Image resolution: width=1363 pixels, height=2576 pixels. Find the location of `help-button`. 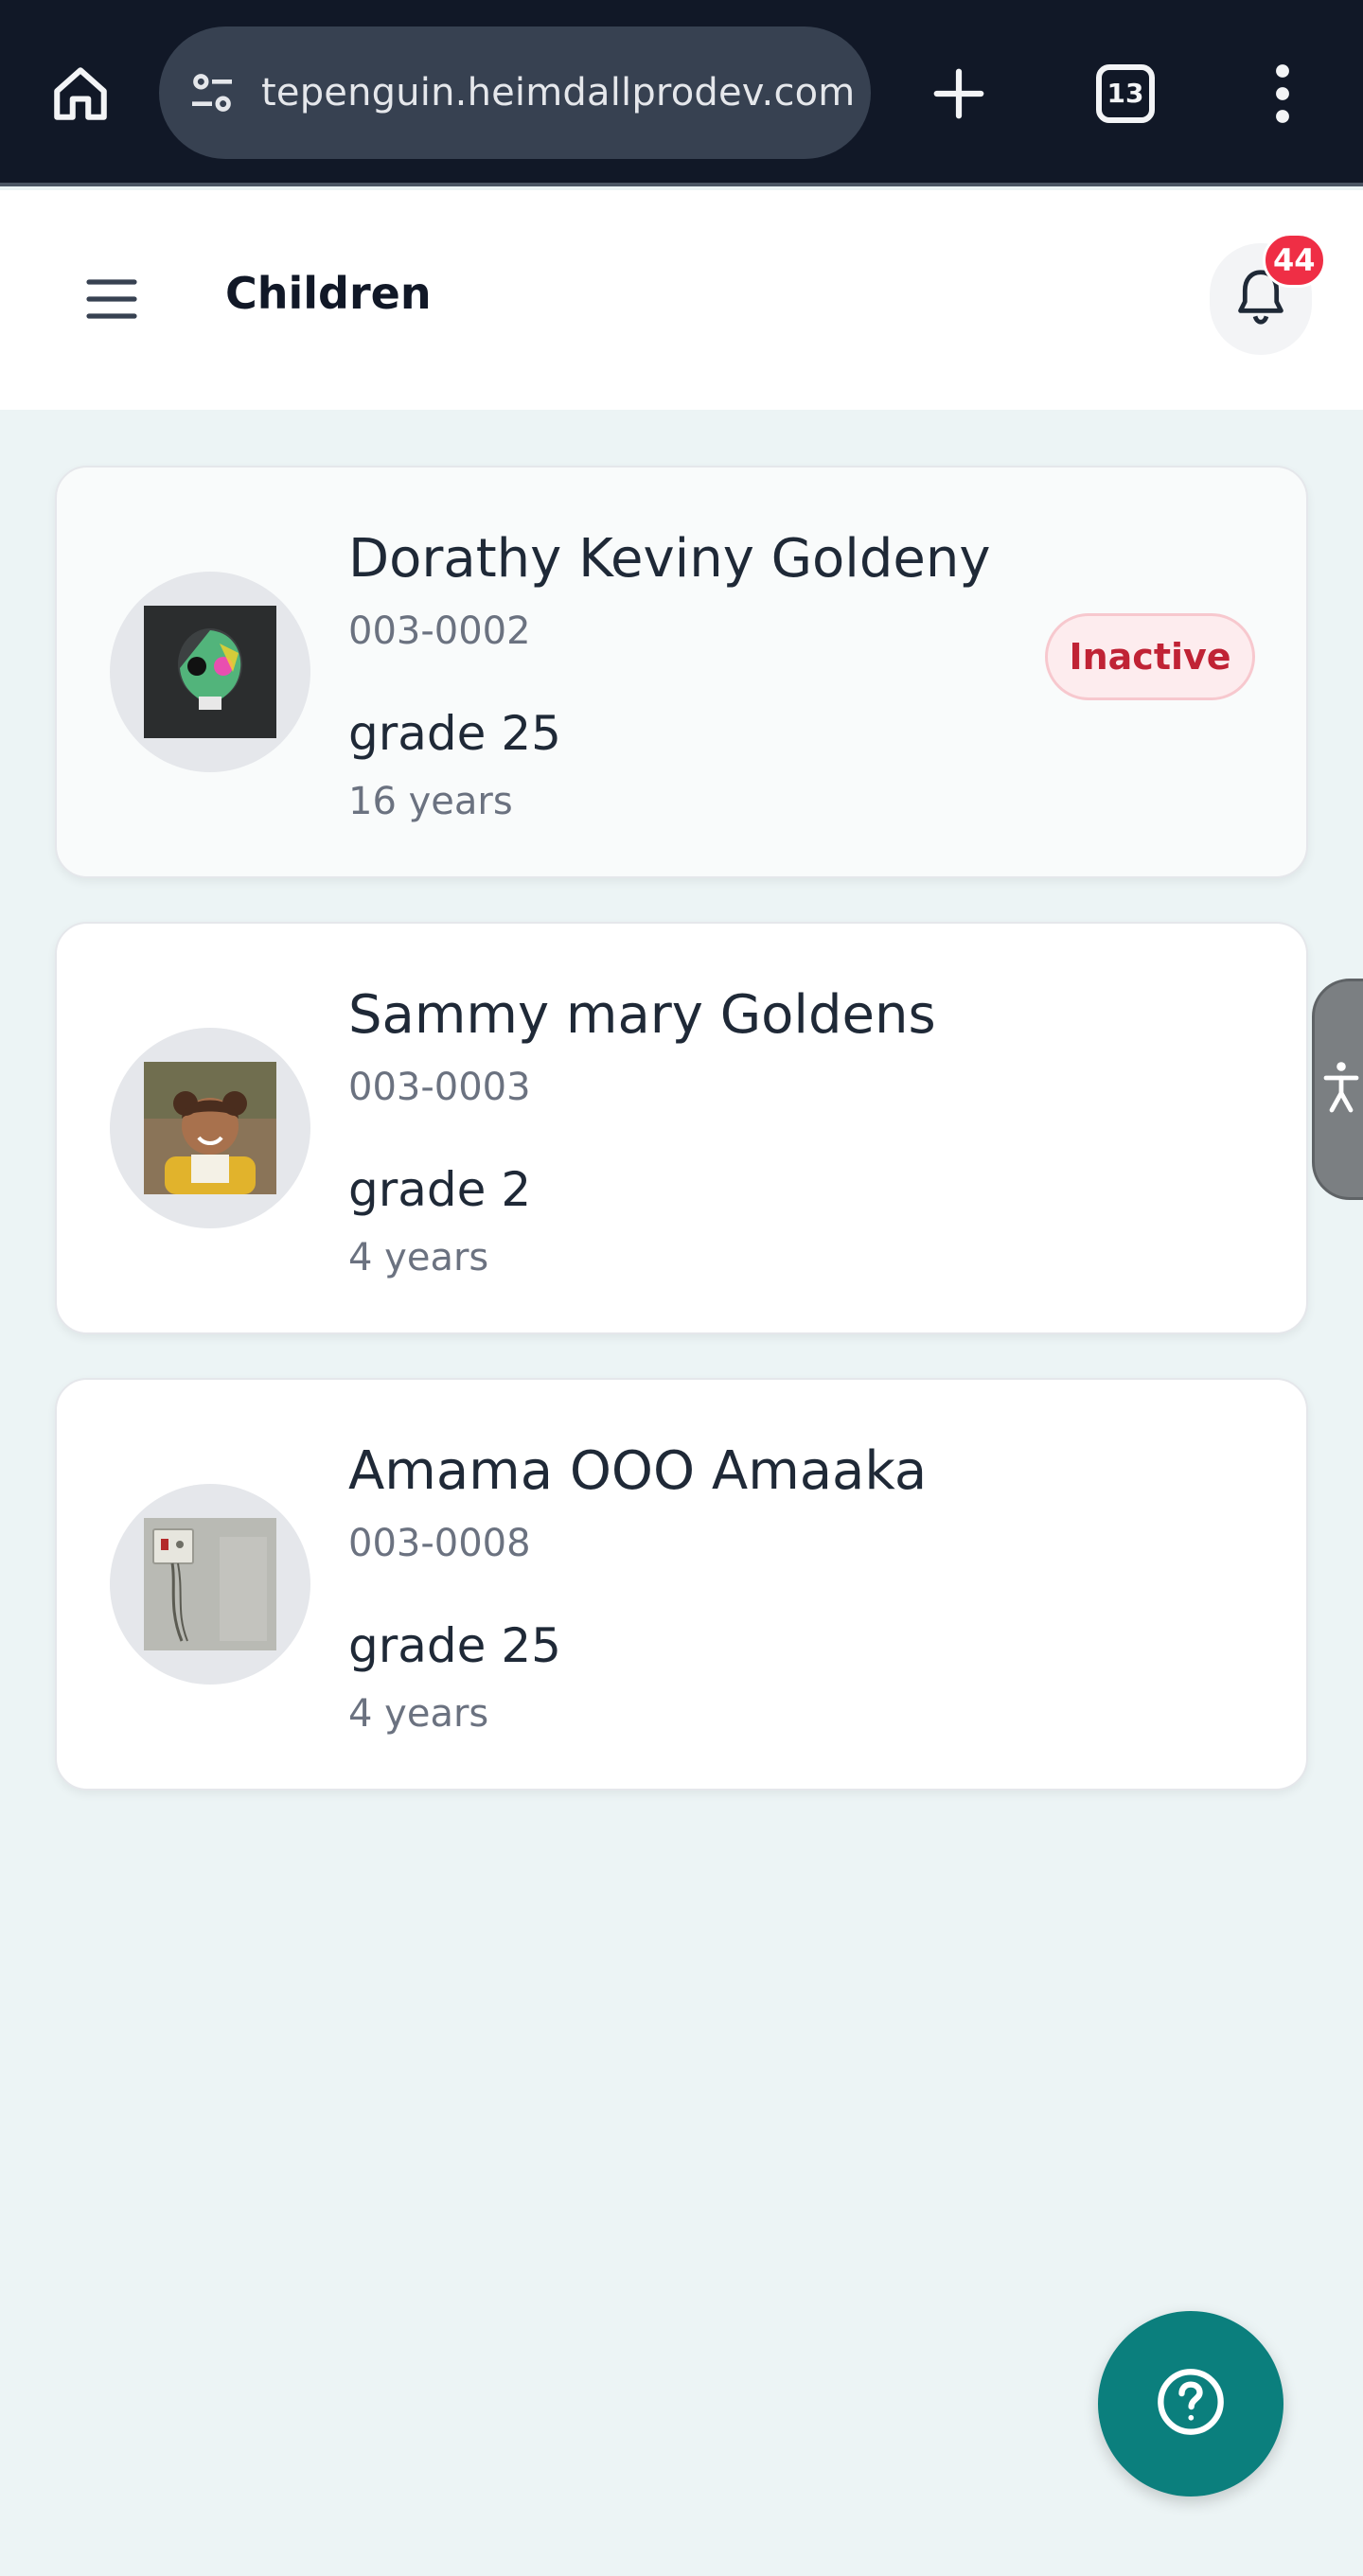

help-button is located at coordinates (1190, 2404).